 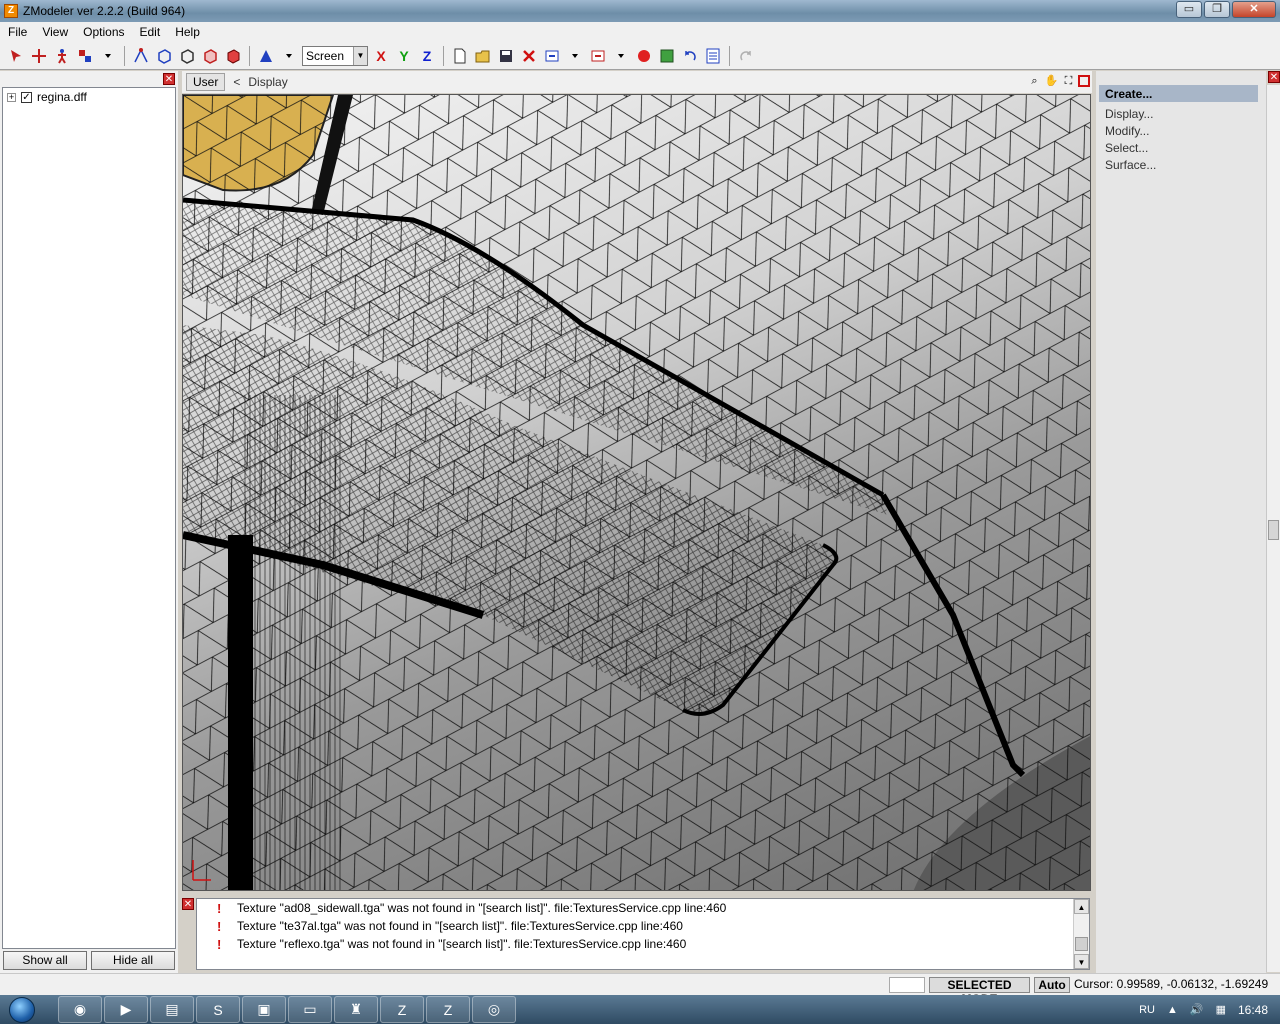 I want to click on network-icon: ▦, so click(x=1221, y=1009).